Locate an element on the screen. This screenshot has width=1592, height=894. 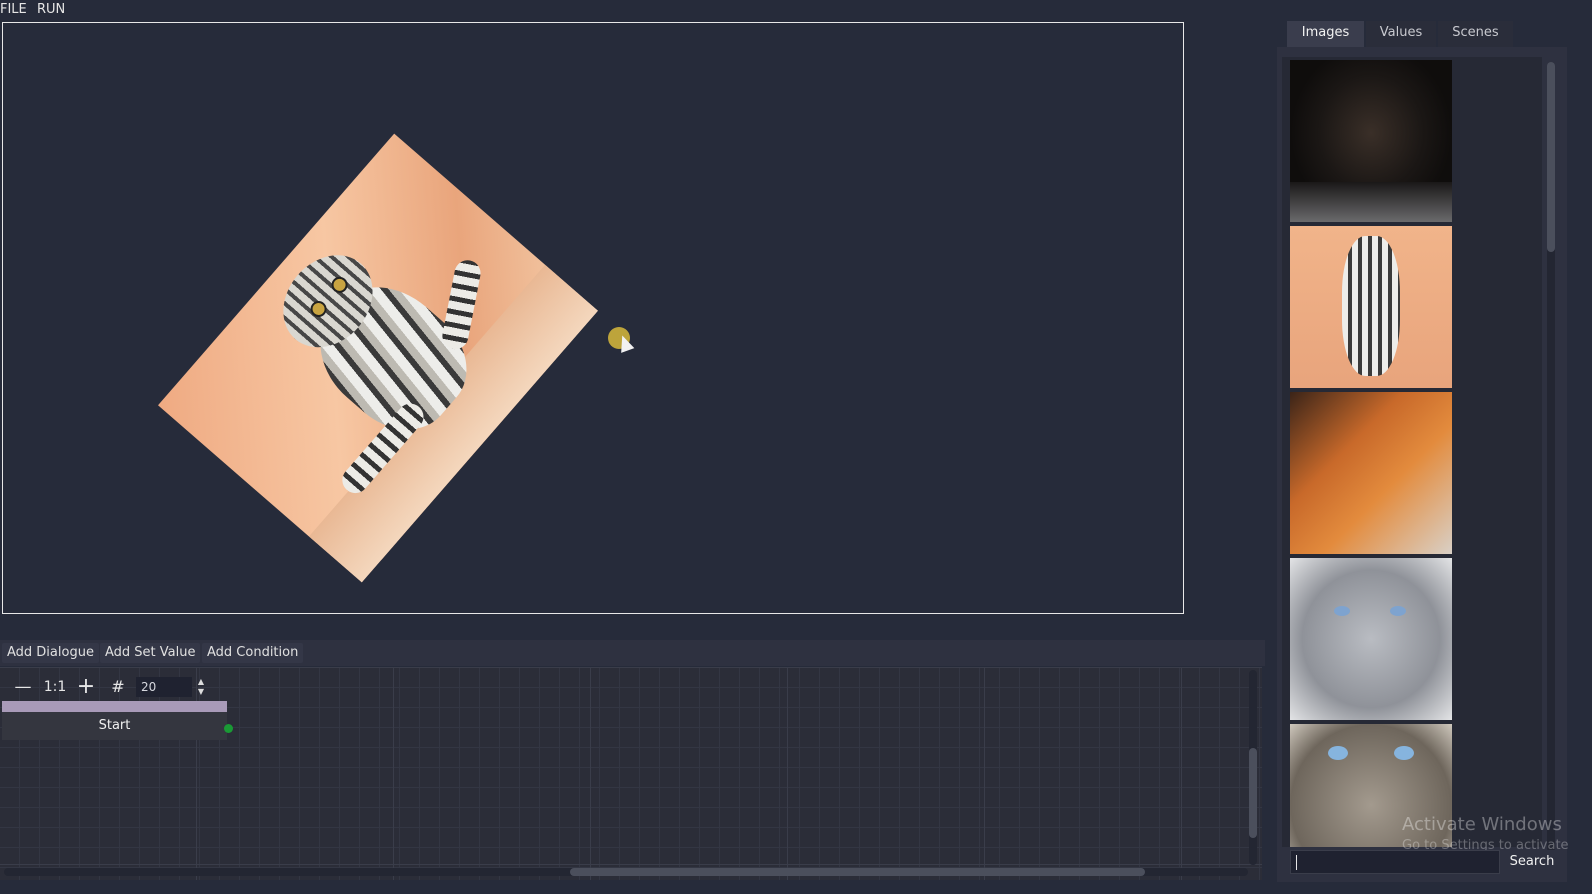
cat-eye-right is located at coordinates (339, 285).